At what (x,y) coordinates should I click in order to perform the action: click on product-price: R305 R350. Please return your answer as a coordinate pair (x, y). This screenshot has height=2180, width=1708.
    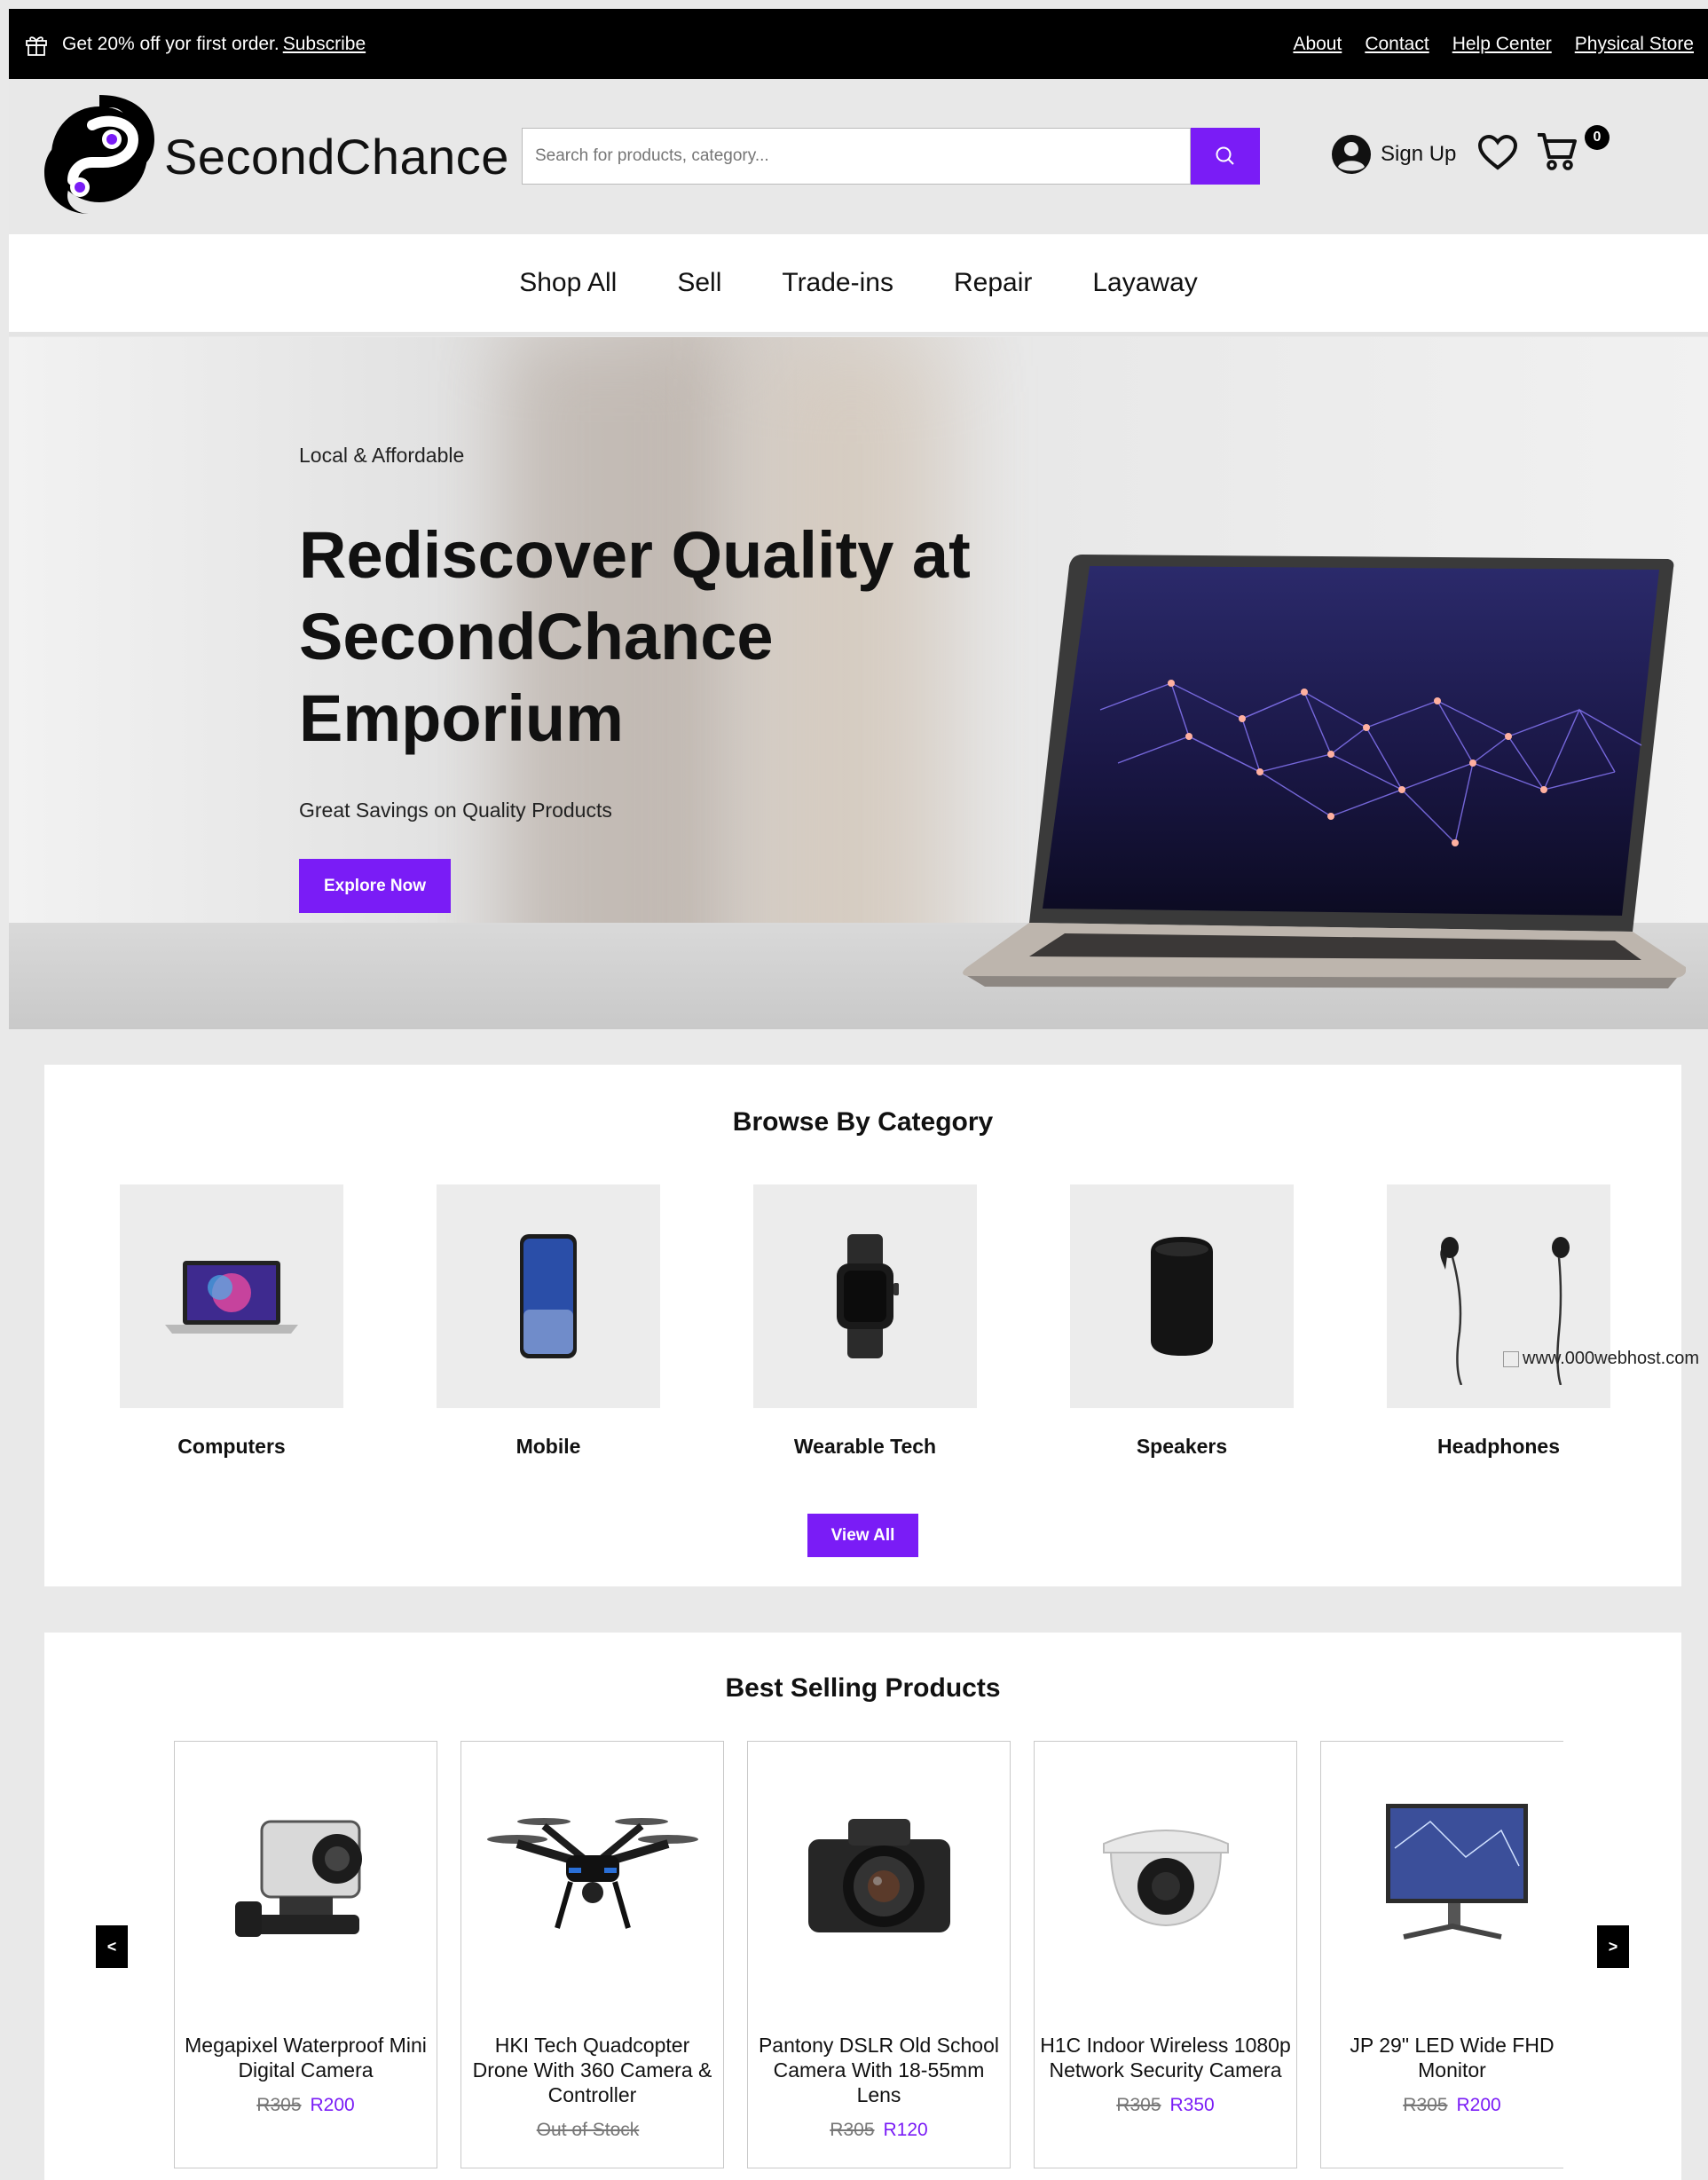
    Looking at the image, I should click on (1165, 2105).